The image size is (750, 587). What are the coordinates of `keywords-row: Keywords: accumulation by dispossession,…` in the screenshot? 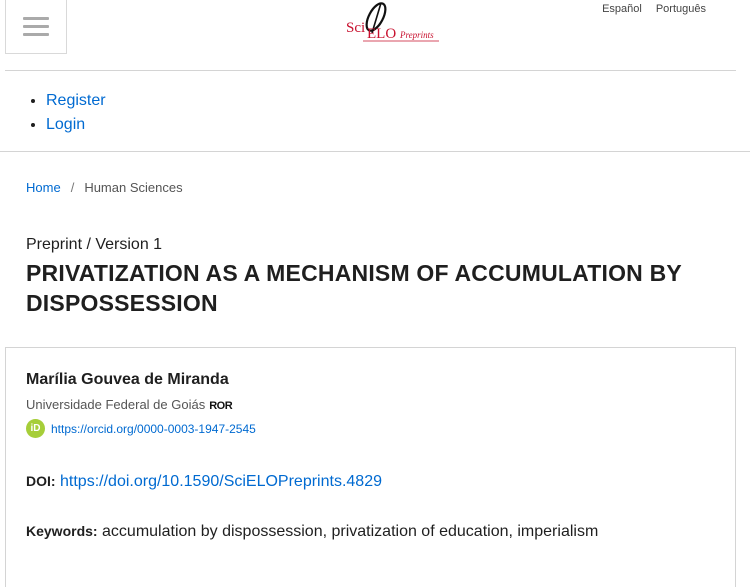 It's located at (312, 532).